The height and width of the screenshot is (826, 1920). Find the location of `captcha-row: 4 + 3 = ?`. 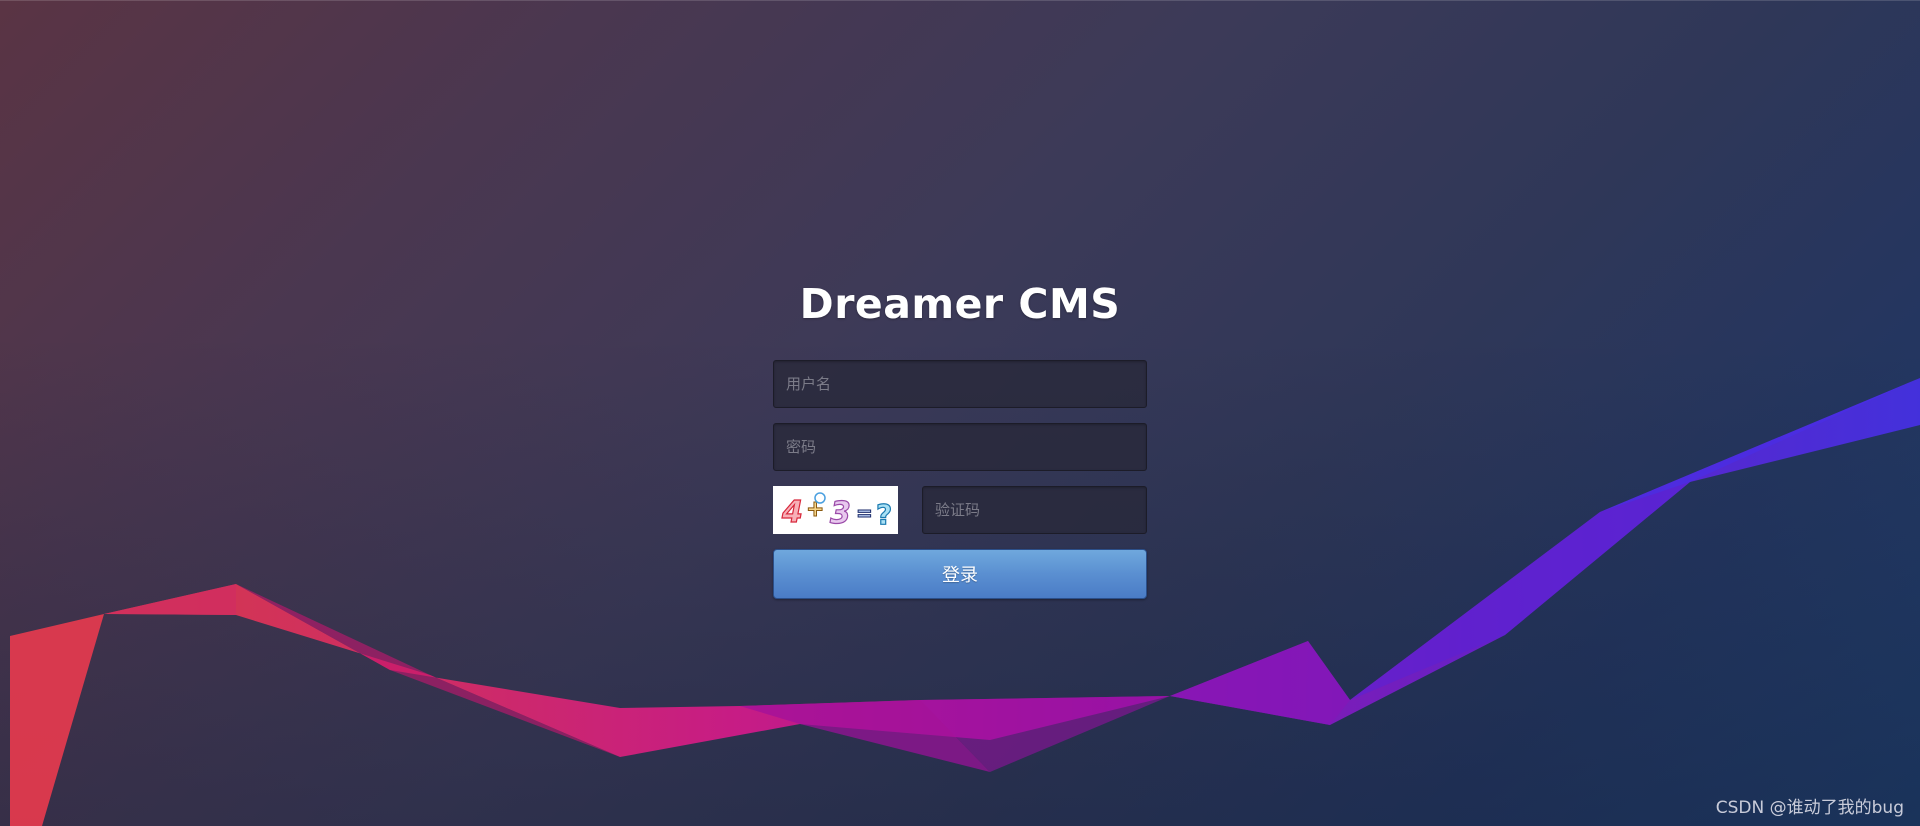

captcha-row: 4 + 3 = ? is located at coordinates (960, 510).